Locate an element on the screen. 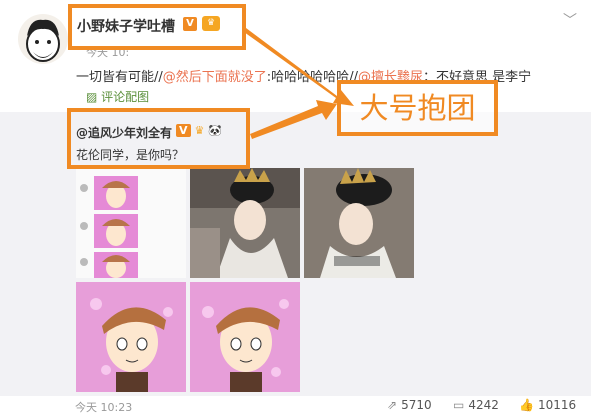 The width and height of the screenshot is (591, 420). like-button: 👍 10116 is located at coordinates (547, 405).